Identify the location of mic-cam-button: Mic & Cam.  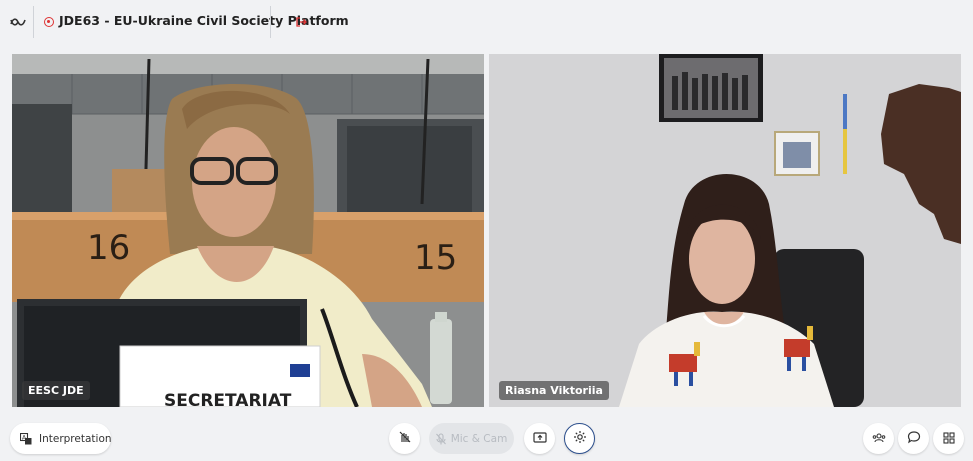
(471, 438).